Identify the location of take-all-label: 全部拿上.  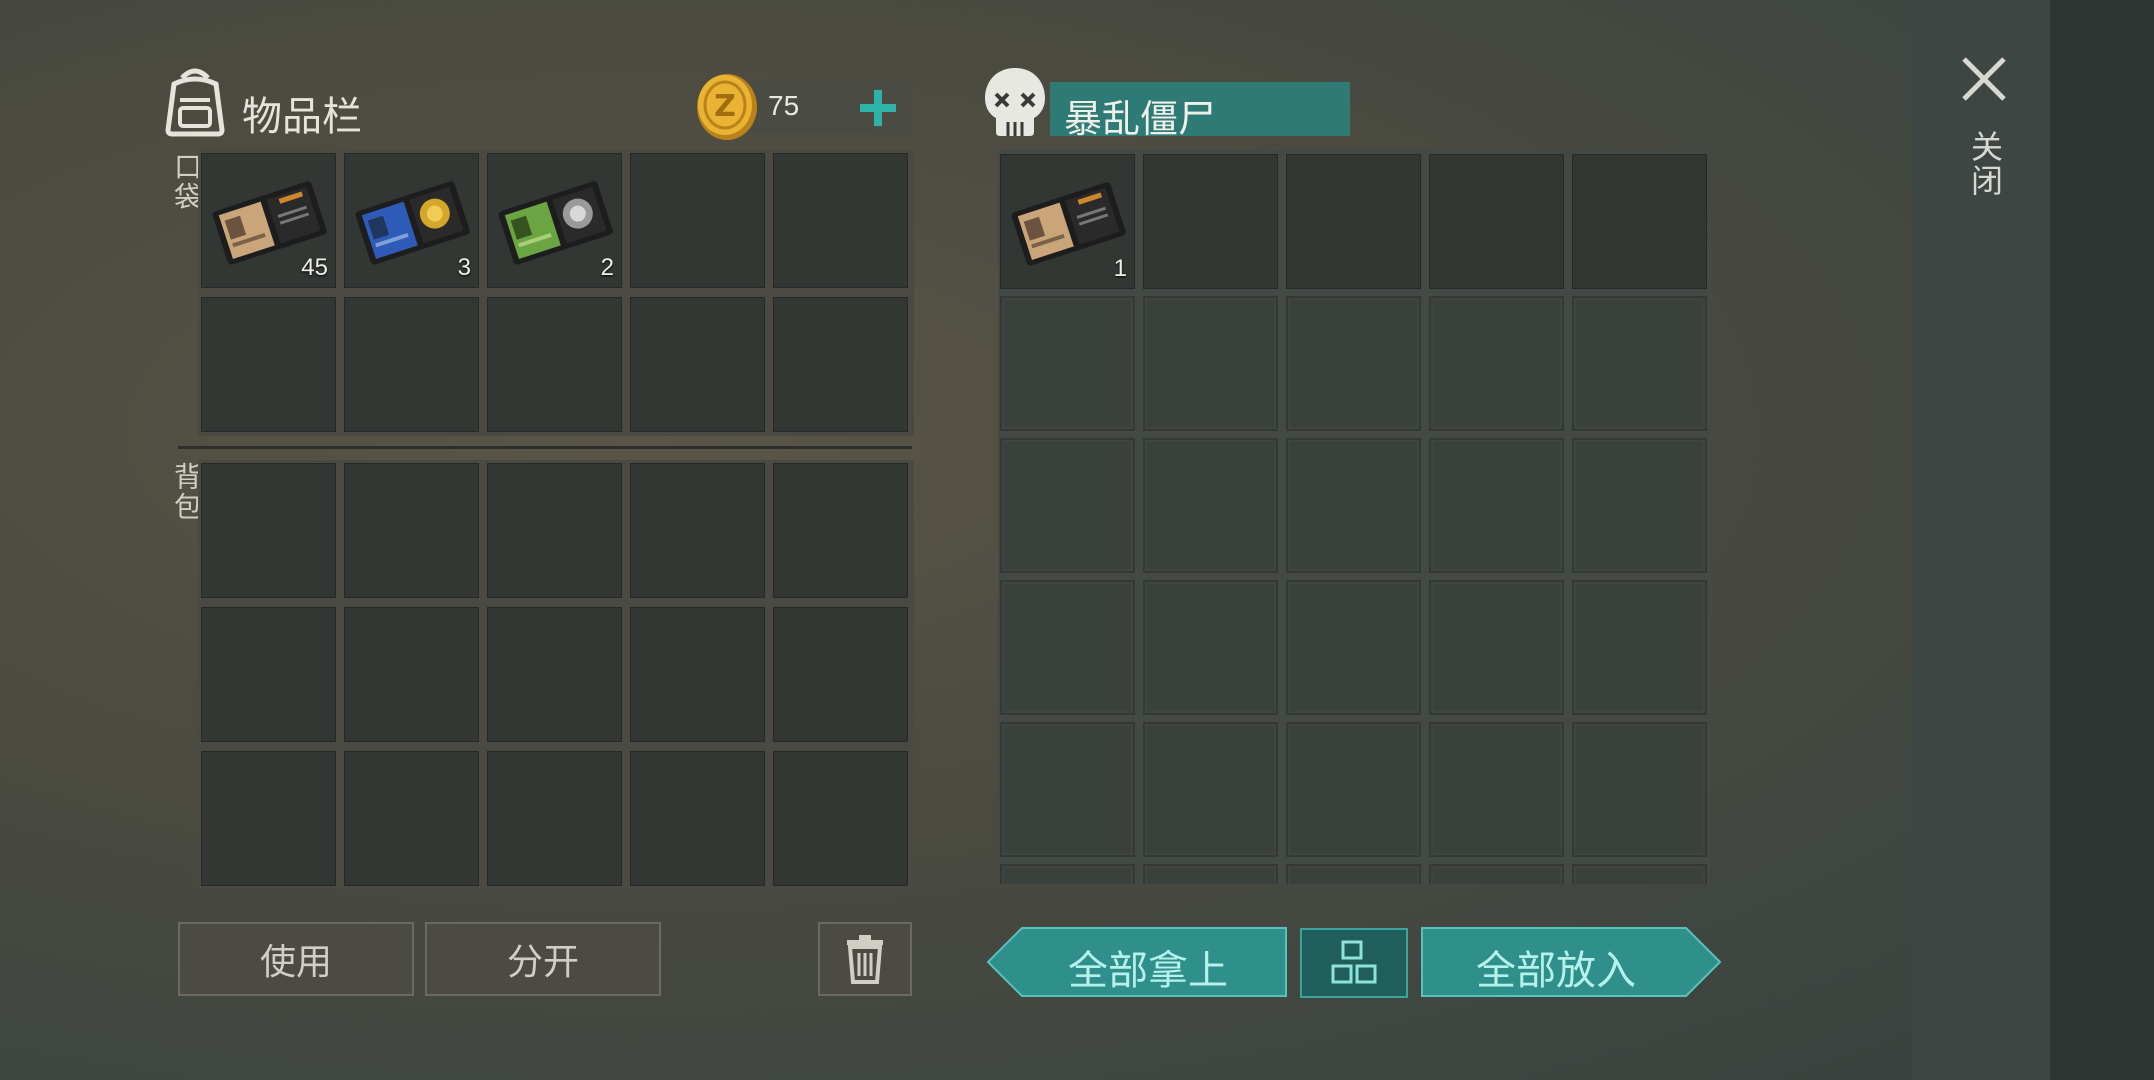
(1148, 971).